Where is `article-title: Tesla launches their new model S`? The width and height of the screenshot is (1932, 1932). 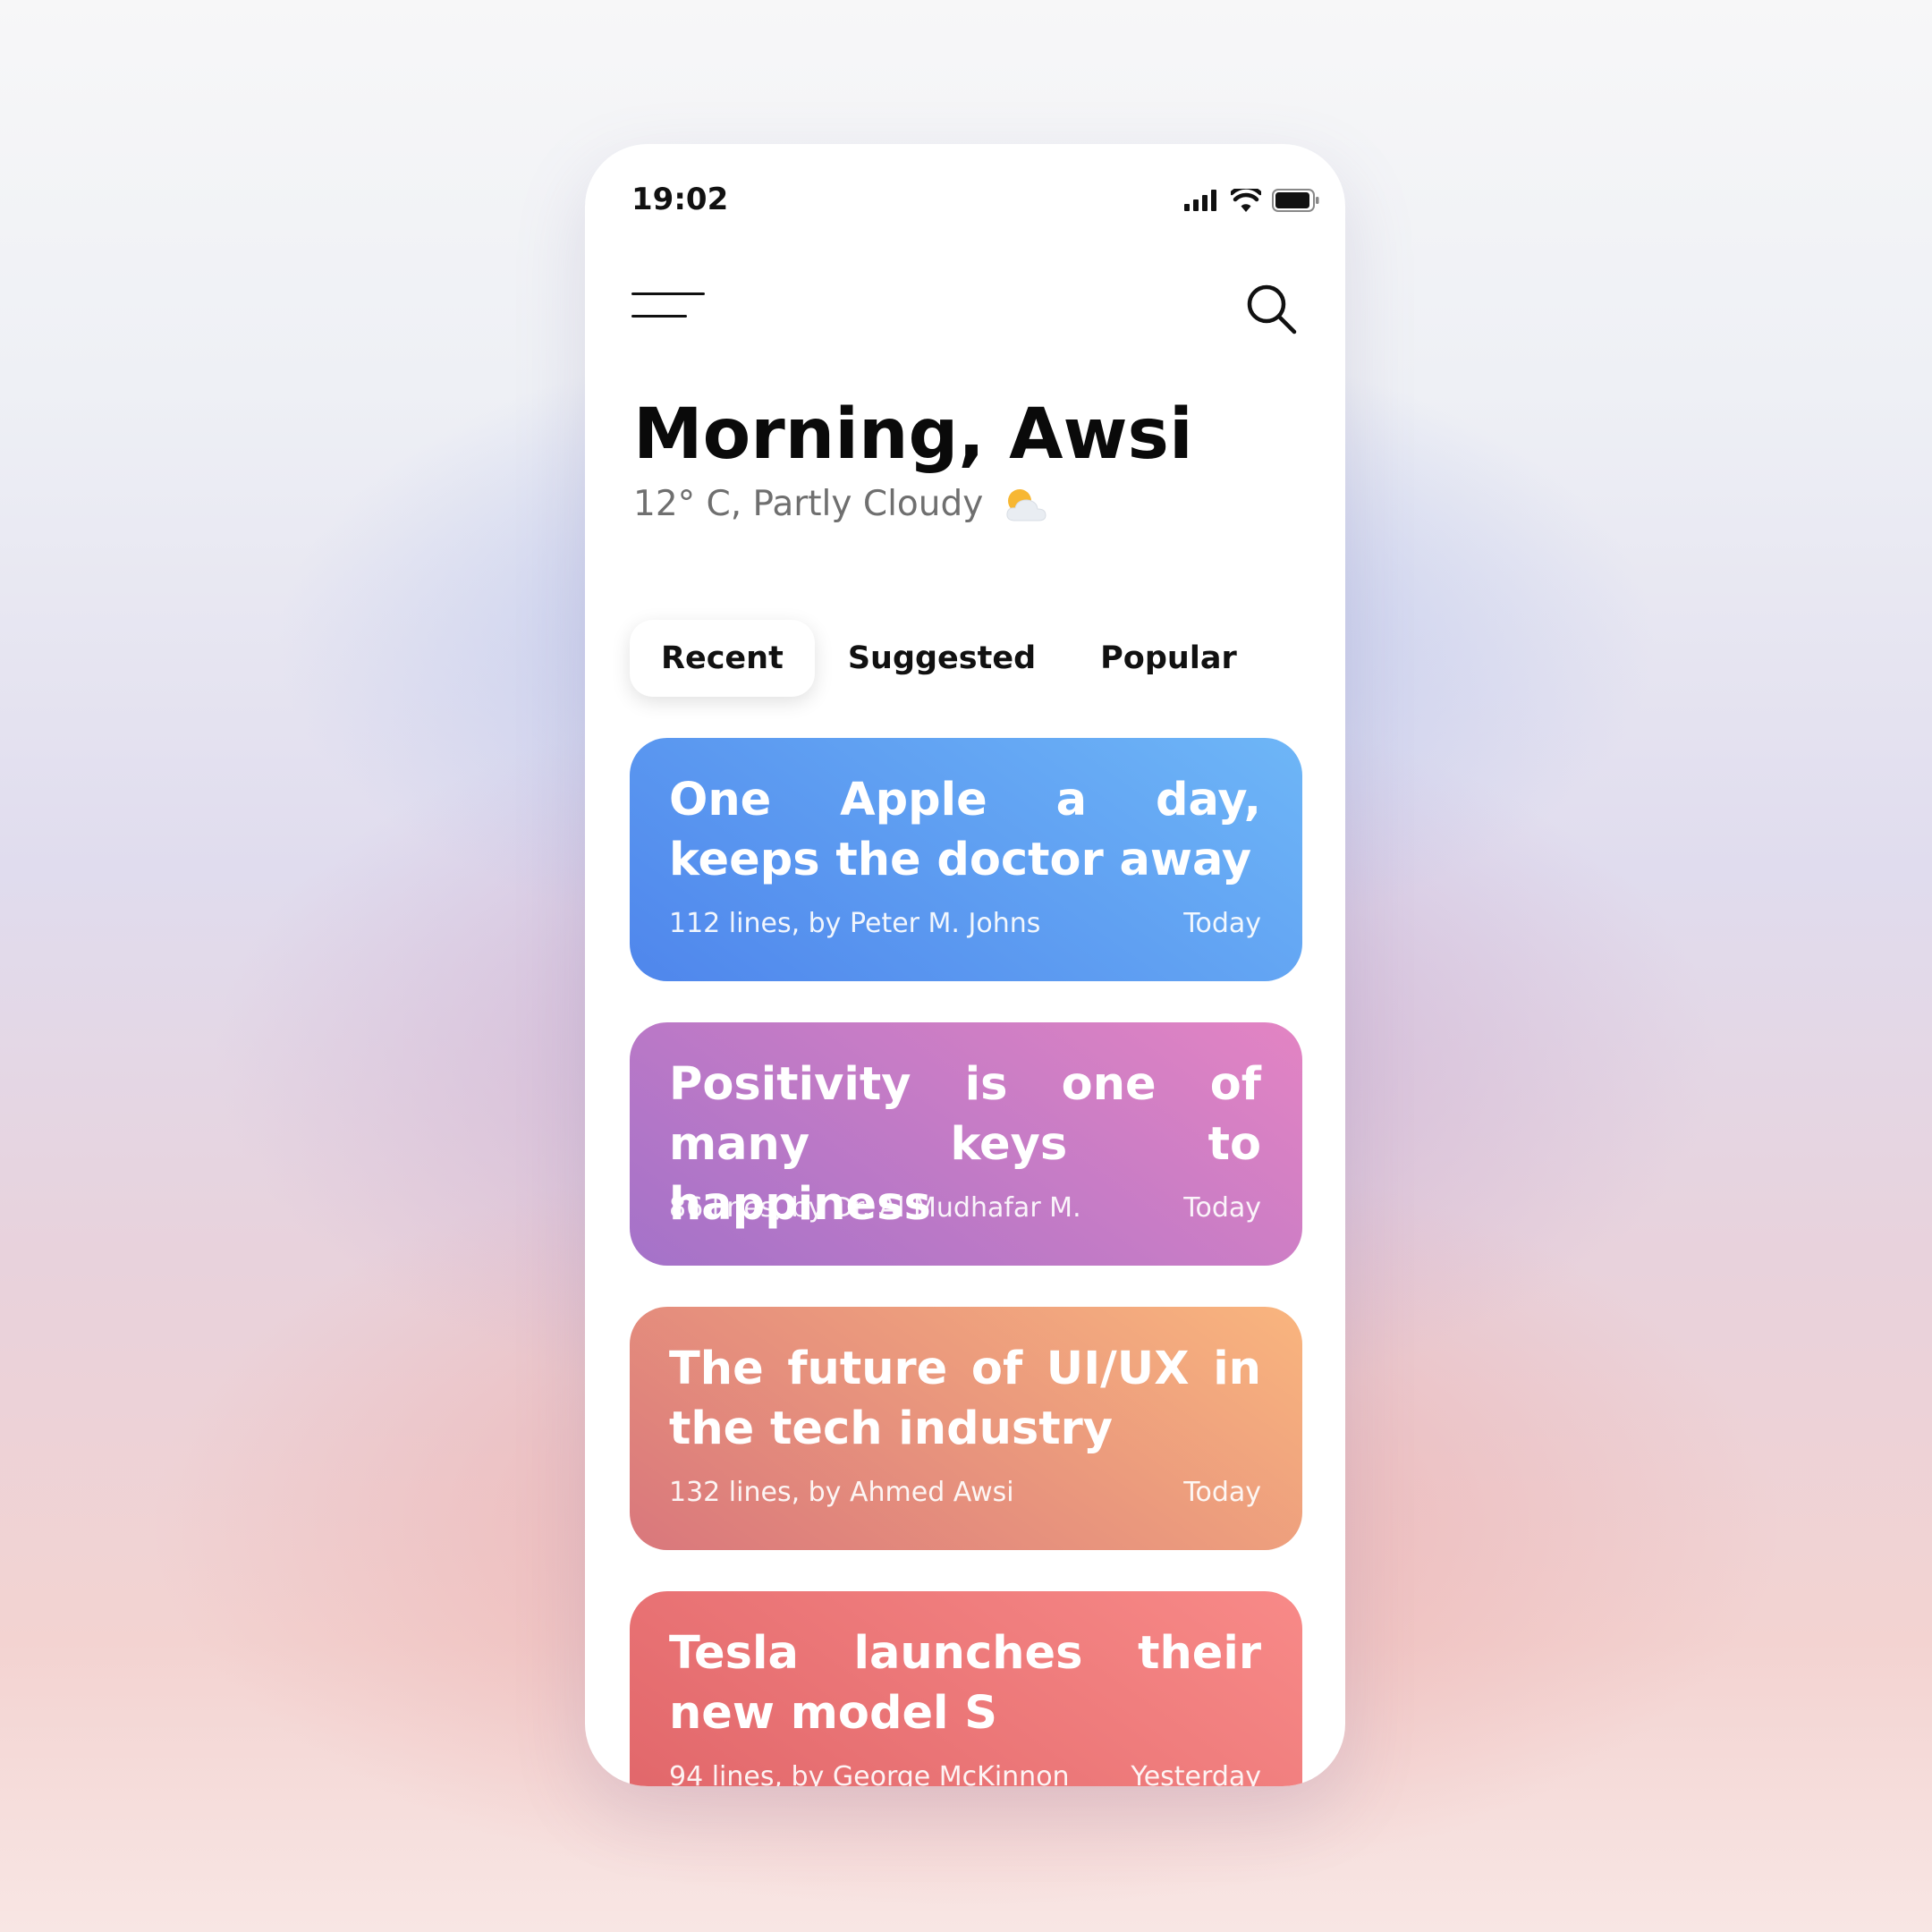
article-title: Tesla launches their new model S is located at coordinates (965, 1683).